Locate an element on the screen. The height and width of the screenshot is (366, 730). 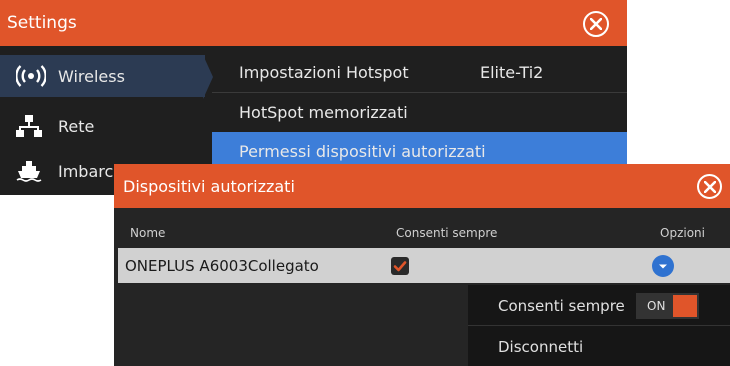
menu-item-always-allow: Consenti sempre ON is located at coordinates (599, 305).